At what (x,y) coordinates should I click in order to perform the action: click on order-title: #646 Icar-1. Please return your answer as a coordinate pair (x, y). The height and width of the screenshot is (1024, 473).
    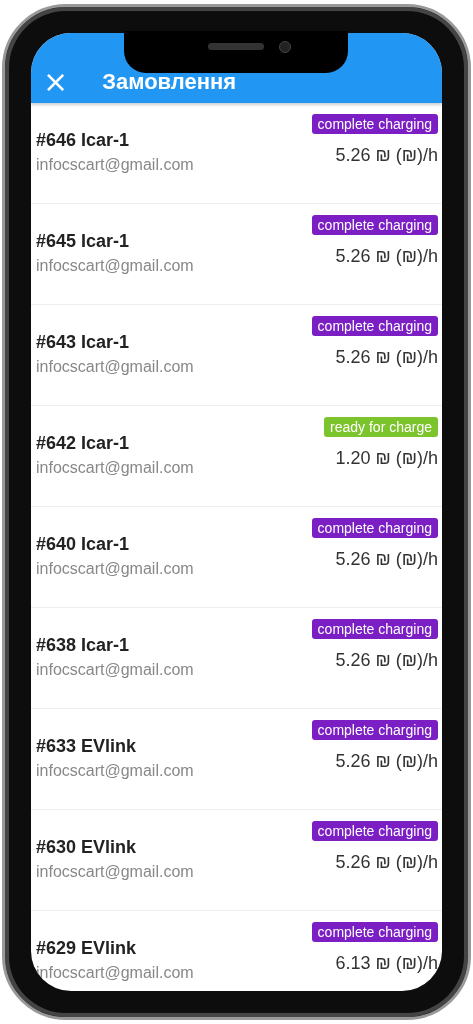
    Looking at the image, I should click on (83, 140).